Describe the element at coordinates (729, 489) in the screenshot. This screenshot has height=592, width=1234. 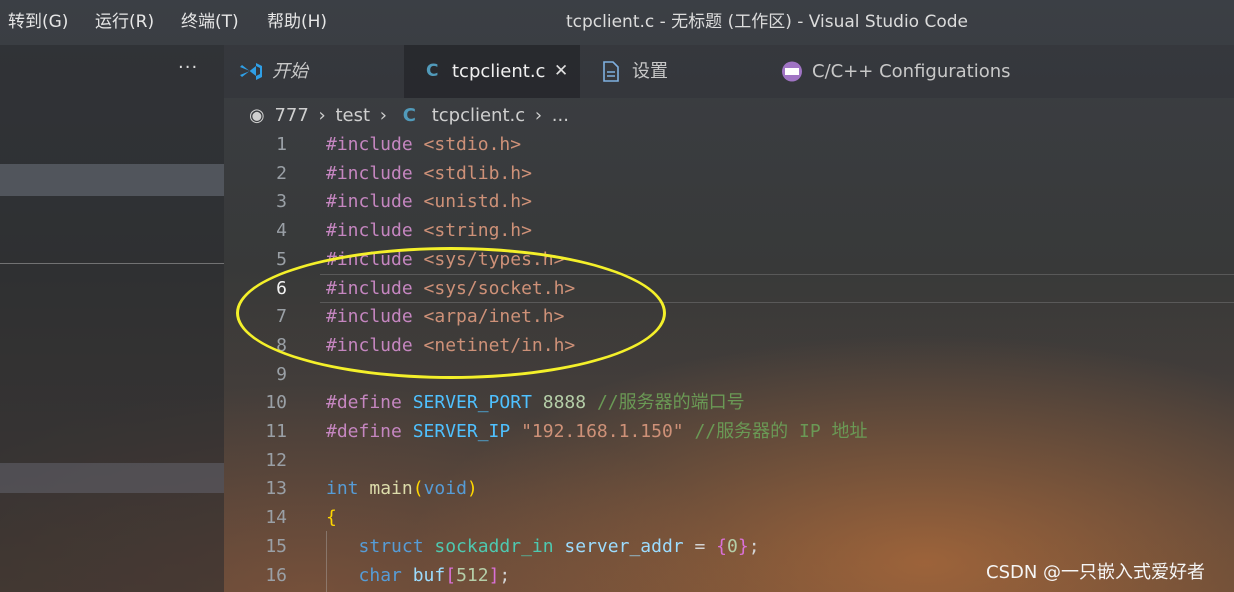
I see `code-line: 13 int main(void)` at that location.